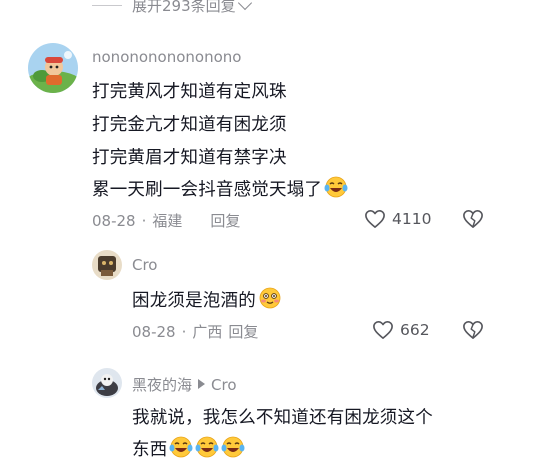 The height and width of the screenshot is (466, 534). I want to click on comment-text-line-with-emoji: 累一天刷一会抖音感觉天塌了, so click(220, 189).